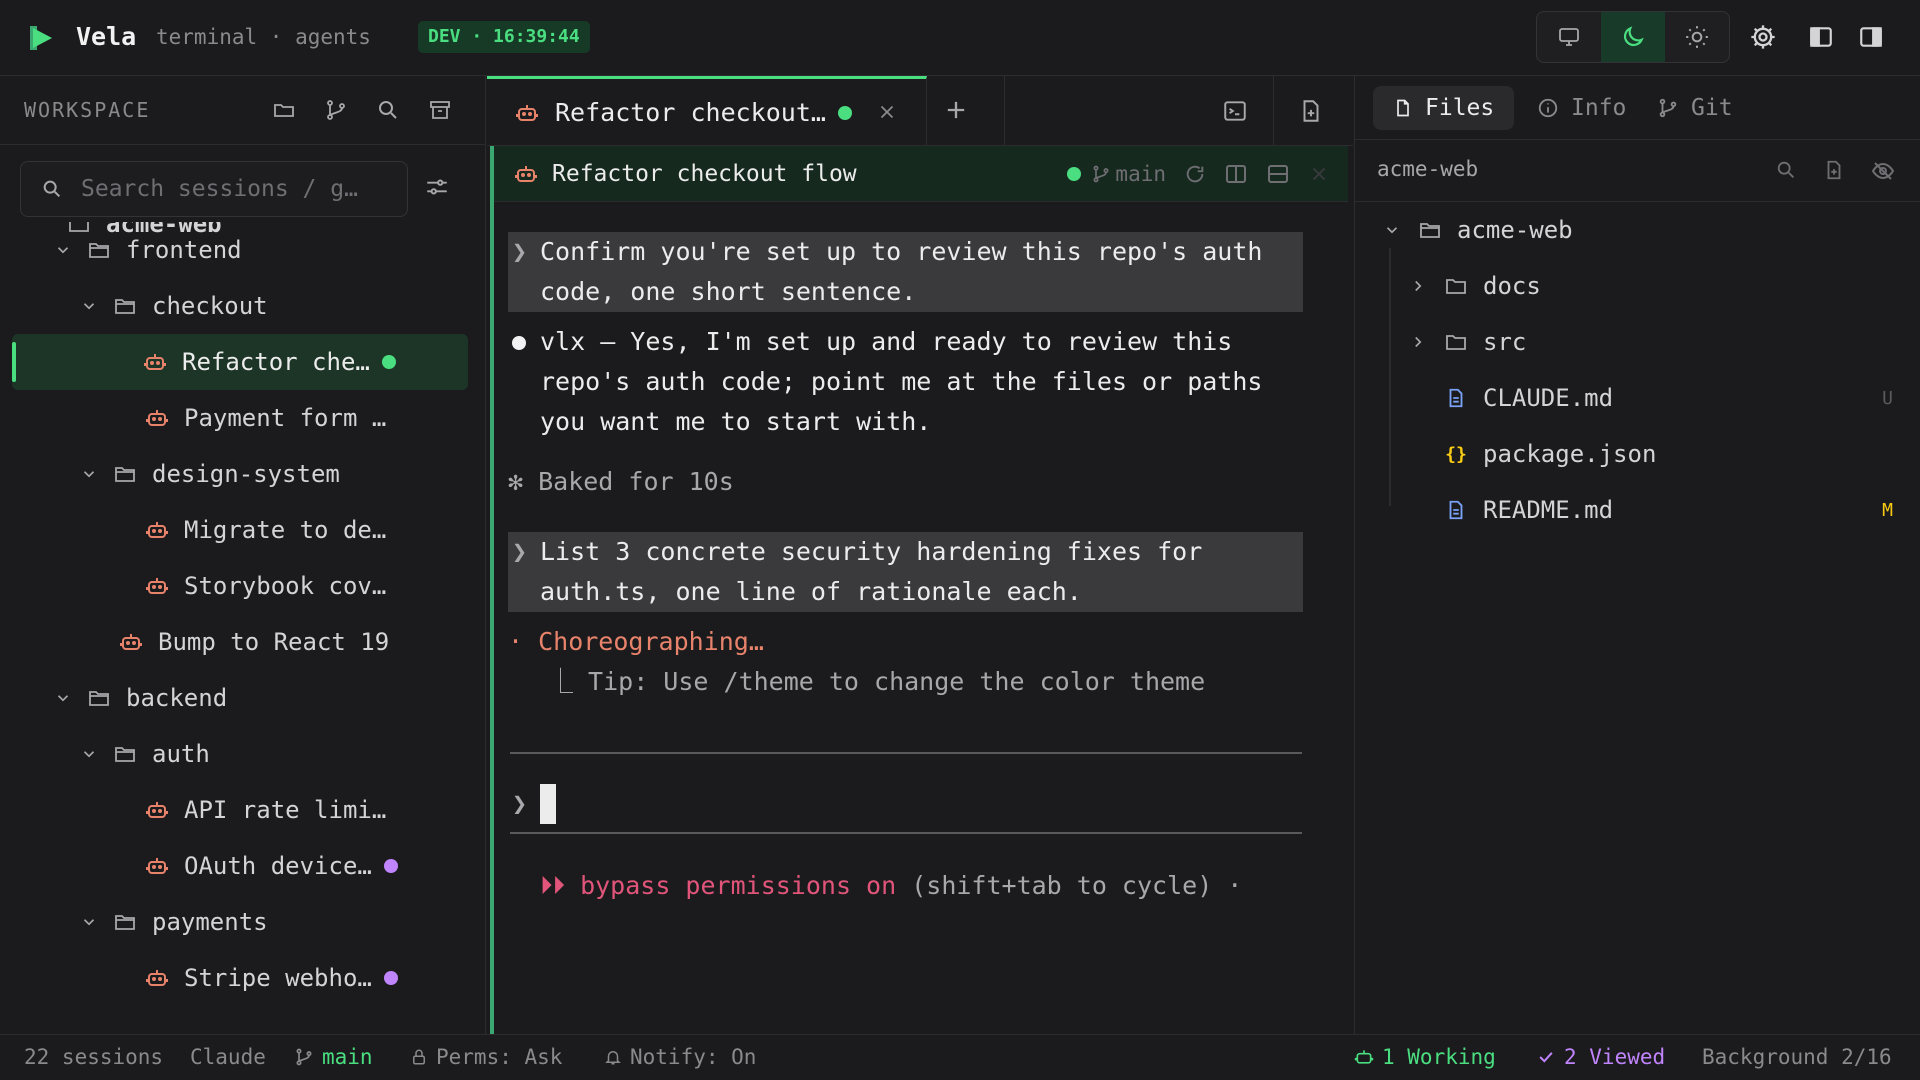  Describe the element at coordinates (242, 698) in the screenshot. I see `tree-folder-backend: backend` at that location.